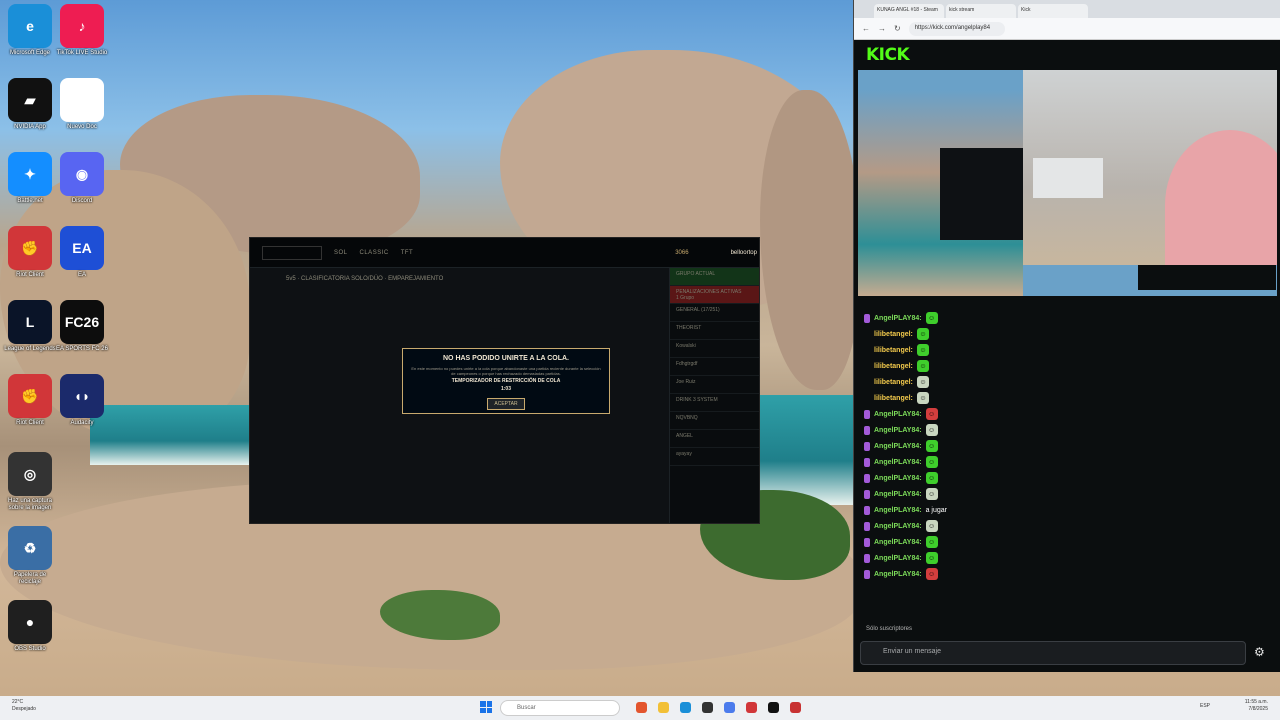  Describe the element at coordinates (504, 253) in the screenshot. I see `lol-top-bar: SOL CLASSIC TFT 3066 belloortop` at that location.